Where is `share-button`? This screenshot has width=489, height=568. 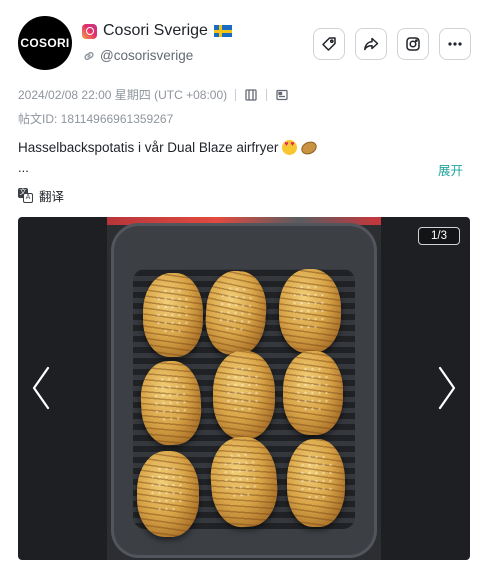
share-button is located at coordinates (371, 44).